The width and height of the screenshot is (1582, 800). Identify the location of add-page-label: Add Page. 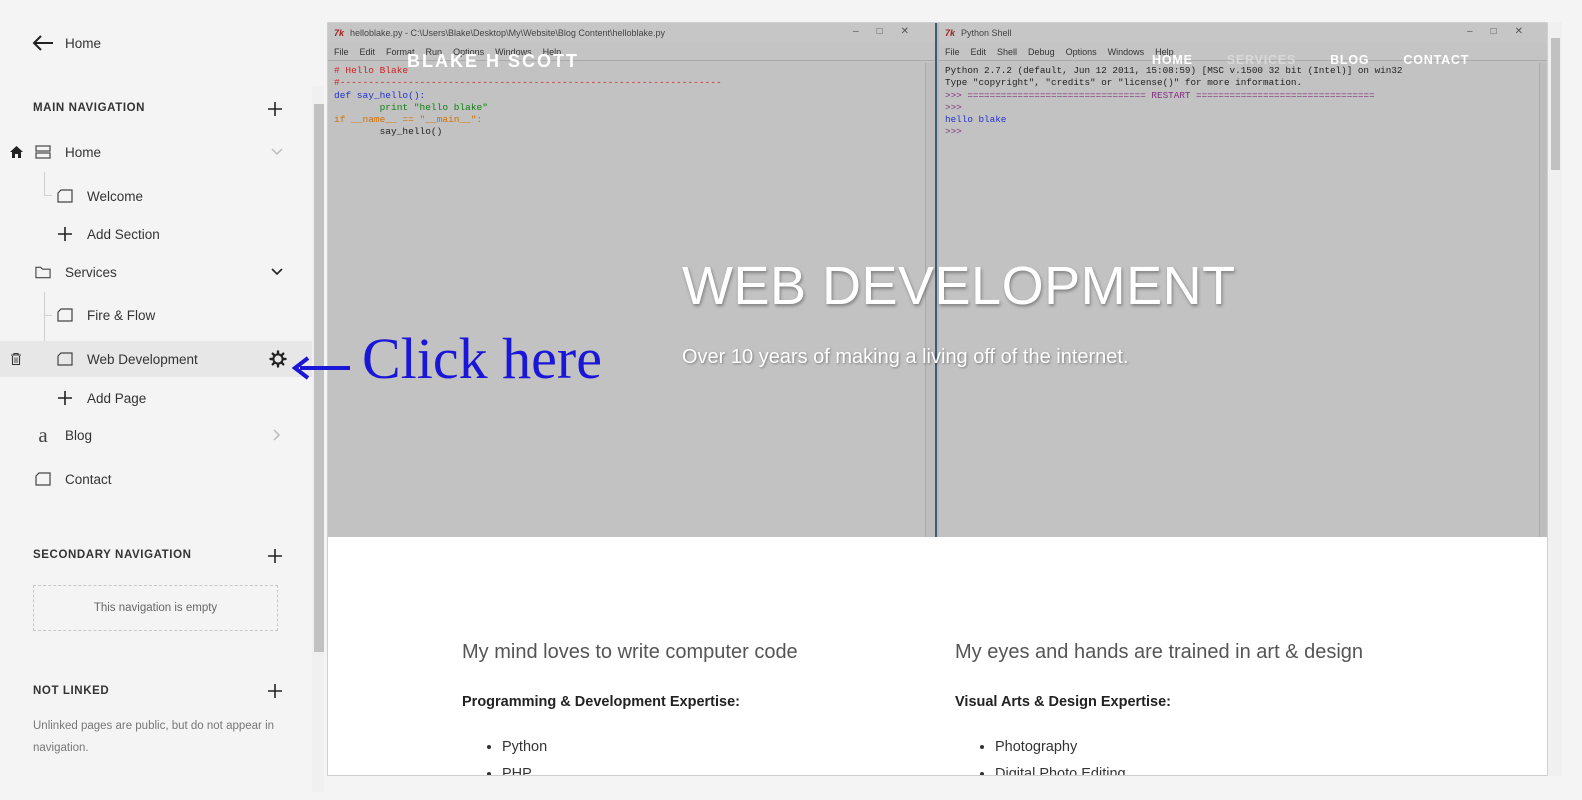
(117, 398).